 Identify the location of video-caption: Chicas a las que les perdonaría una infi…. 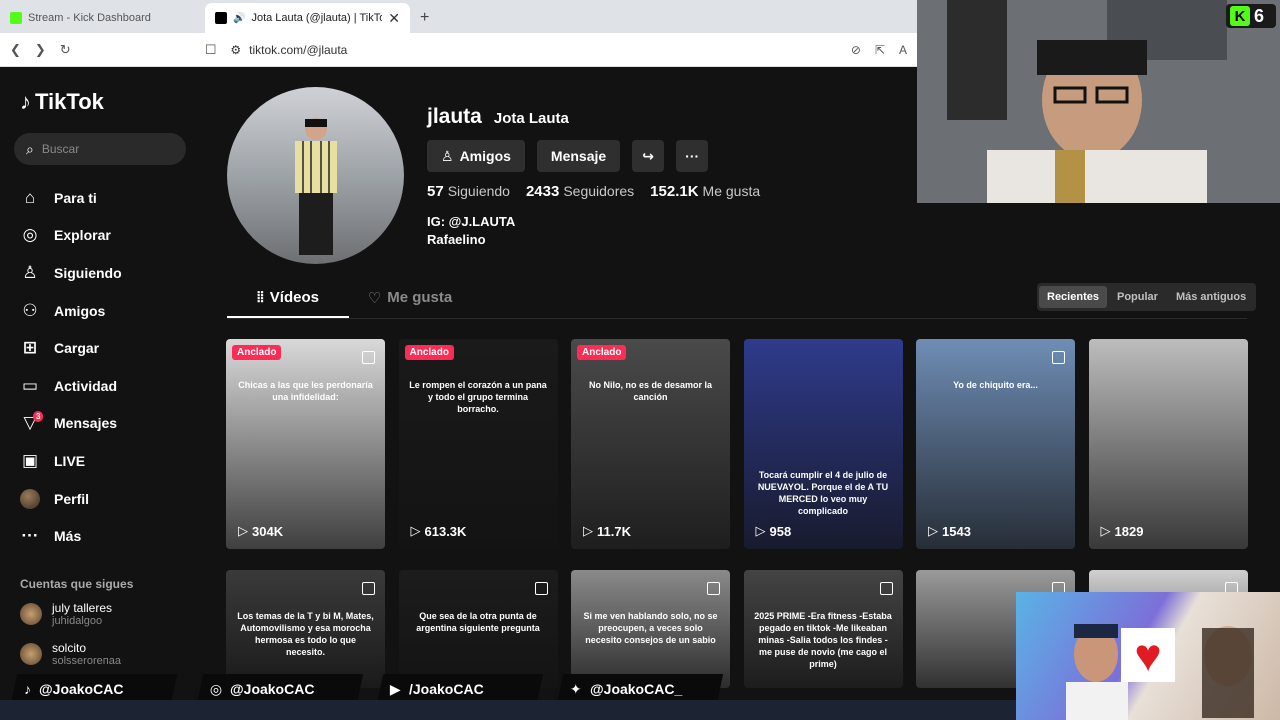
(305, 391).